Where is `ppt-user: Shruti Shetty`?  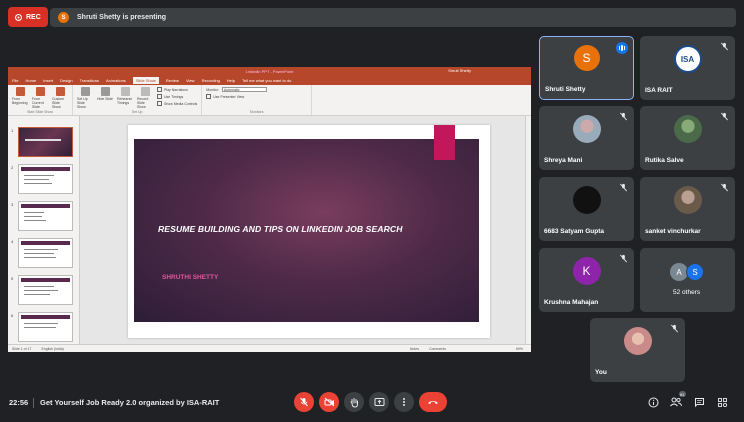 ppt-user: Shruti Shetty is located at coordinates (459, 70).